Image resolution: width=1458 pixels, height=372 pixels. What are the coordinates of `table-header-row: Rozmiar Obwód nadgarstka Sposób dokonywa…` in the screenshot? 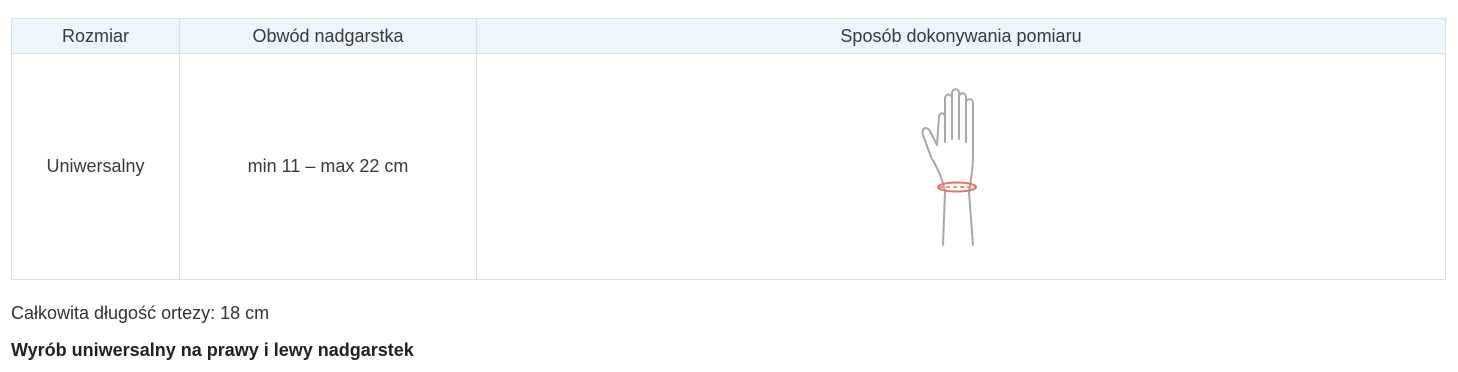 It's located at (728, 36).